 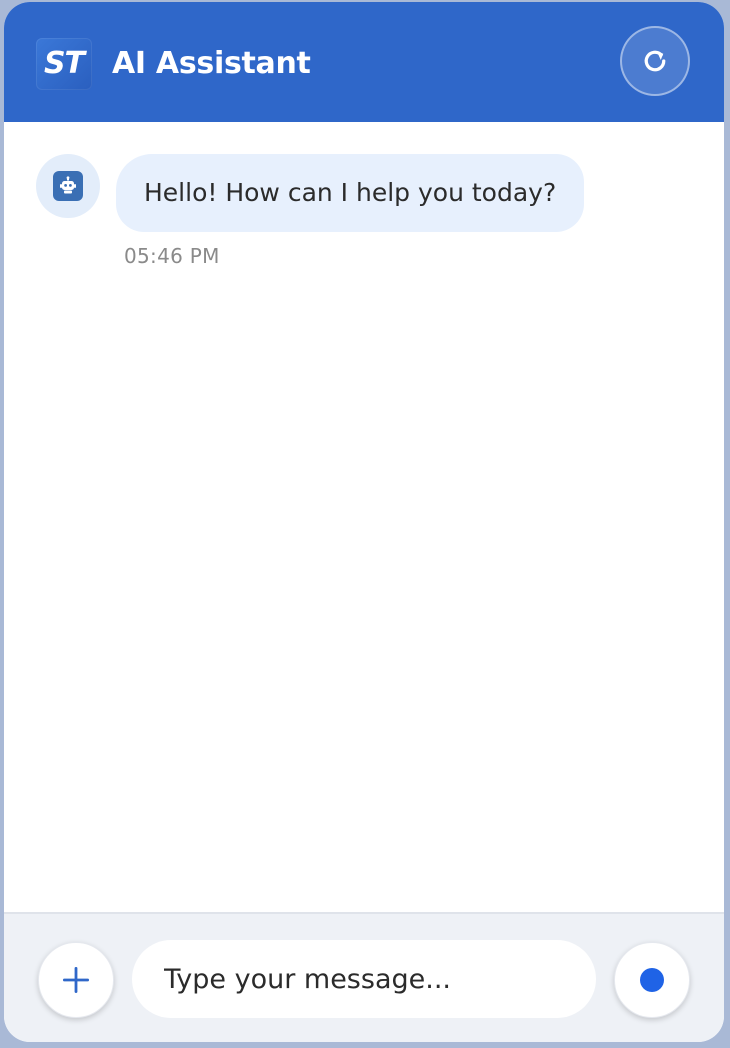 I want to click on message-timestamp: 05:46 PM, so click(x=172, y=256).